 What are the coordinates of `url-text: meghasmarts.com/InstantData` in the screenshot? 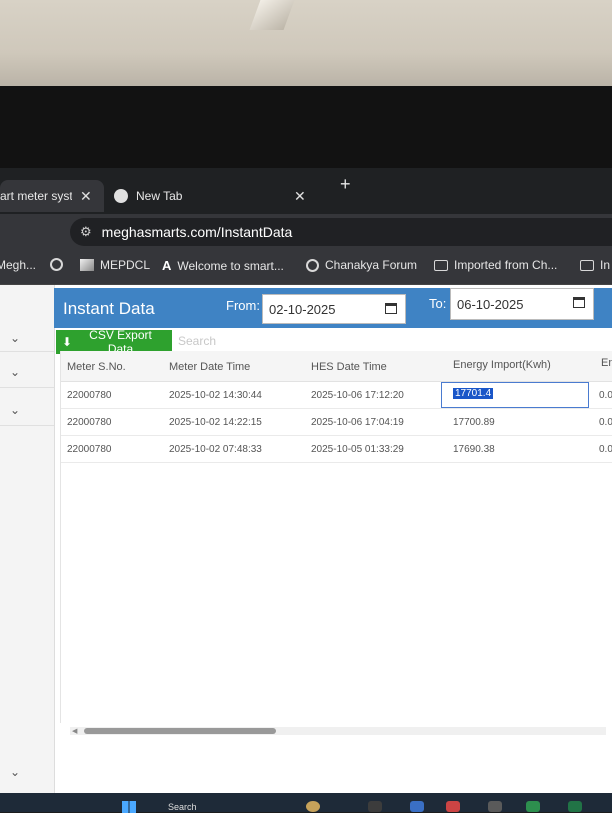 It's located at (197, 232).